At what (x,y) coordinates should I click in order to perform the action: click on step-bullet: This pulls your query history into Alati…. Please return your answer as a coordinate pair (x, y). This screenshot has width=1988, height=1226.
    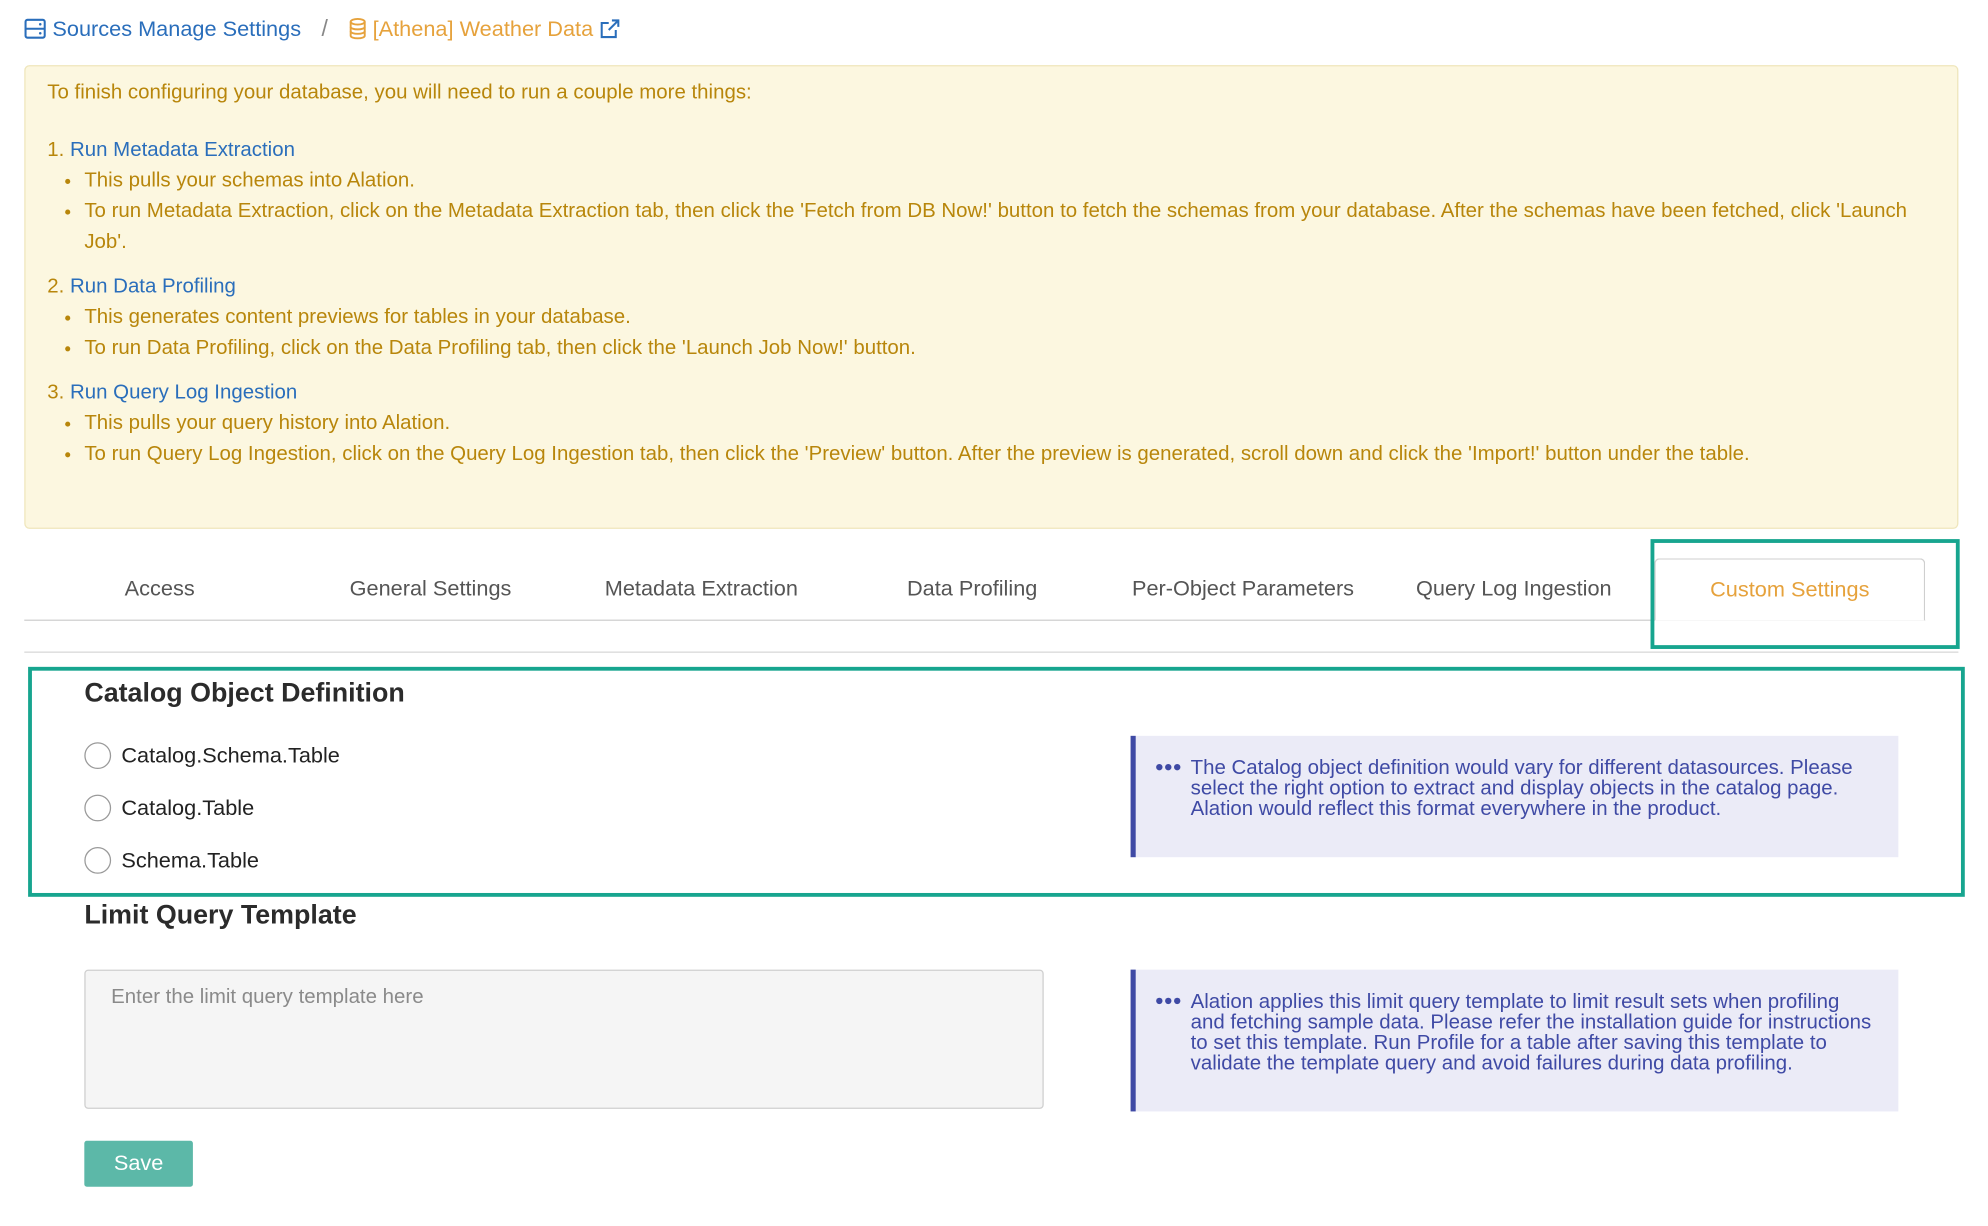
    Looking at the image, I should click on (1009, 424).